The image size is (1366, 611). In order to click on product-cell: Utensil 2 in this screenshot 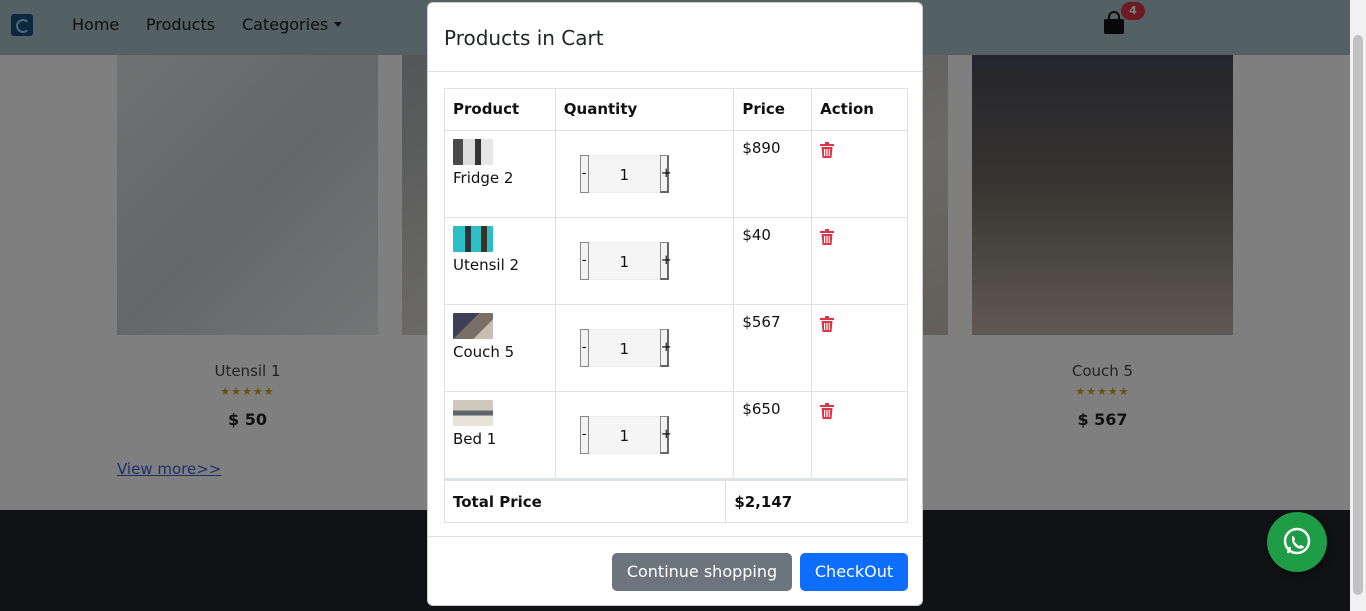, I will do `click(500, 261)`.